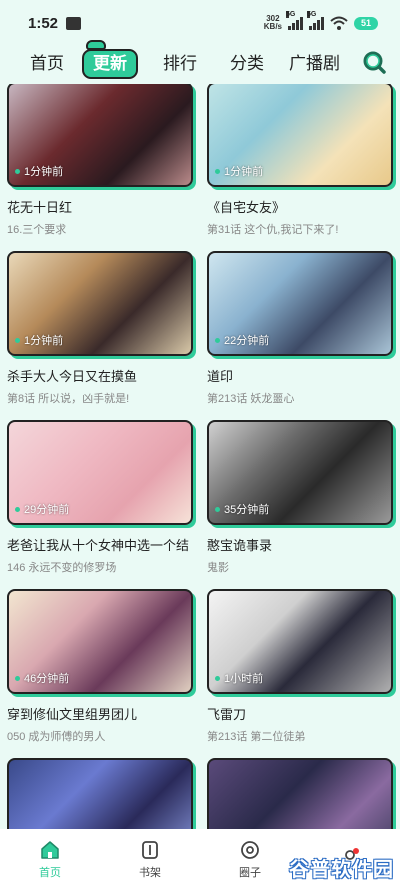  I want to click on comic-title: 老爸让我从十个女神中选一个结, so click(100, 544).